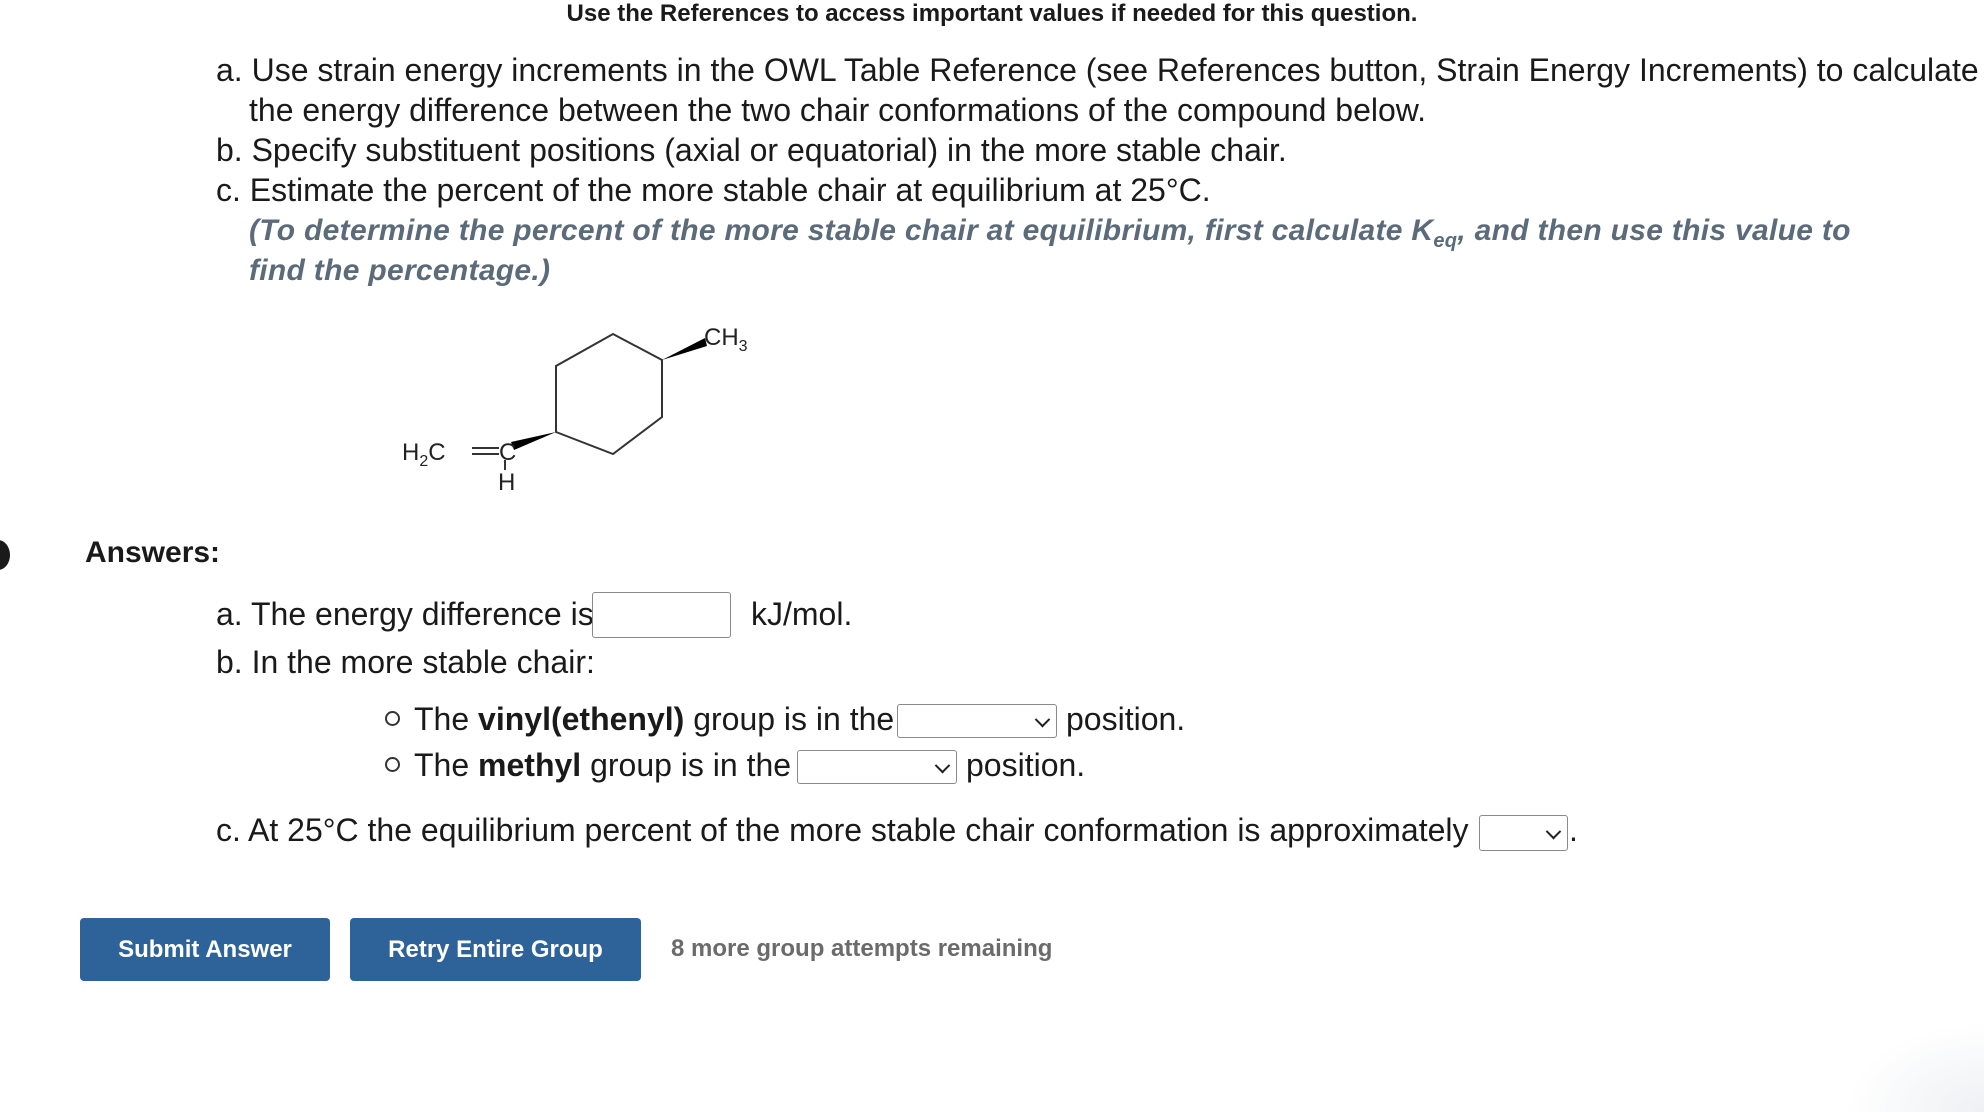  I want to click on percent-select, so click(1523, 833).